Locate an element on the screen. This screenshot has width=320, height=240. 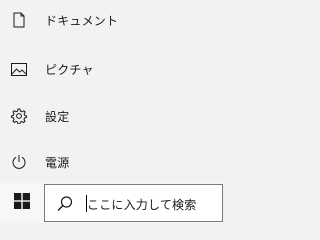
picture-icon is located at coordinates (19, 69).